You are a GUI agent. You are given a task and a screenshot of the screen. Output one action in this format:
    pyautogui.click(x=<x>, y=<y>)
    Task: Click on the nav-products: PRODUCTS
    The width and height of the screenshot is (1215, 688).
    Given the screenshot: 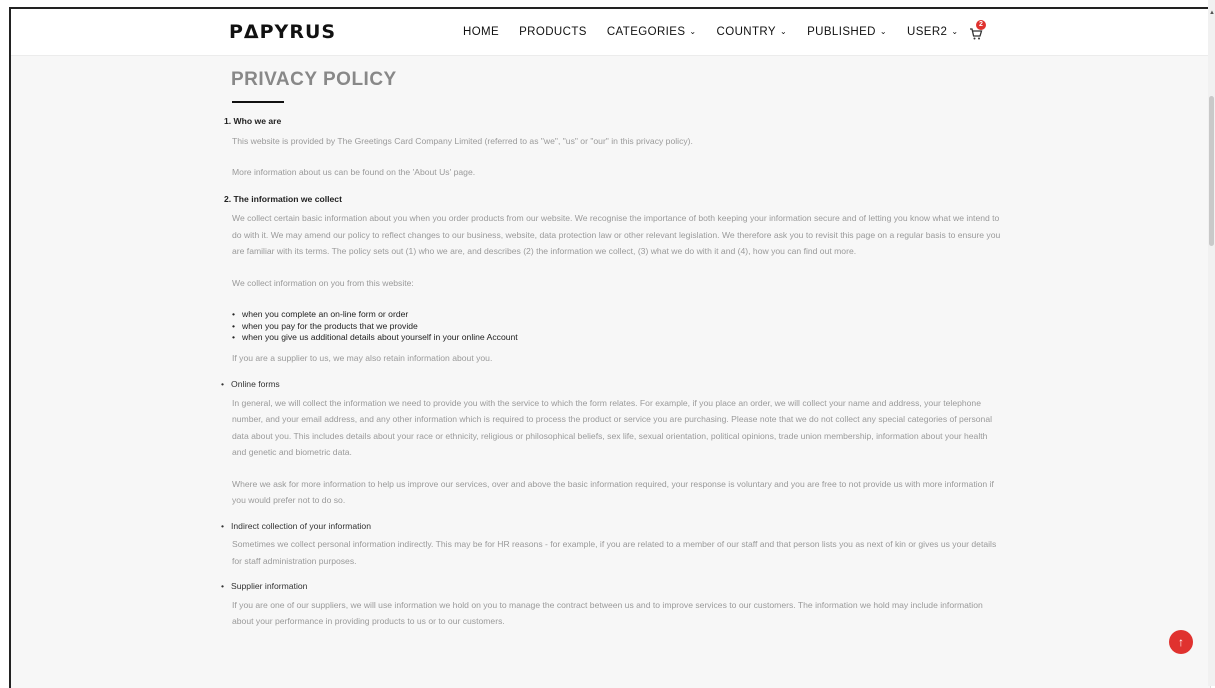 What is the action you would take?
    pyautogui.click(x=553, y=32)
    